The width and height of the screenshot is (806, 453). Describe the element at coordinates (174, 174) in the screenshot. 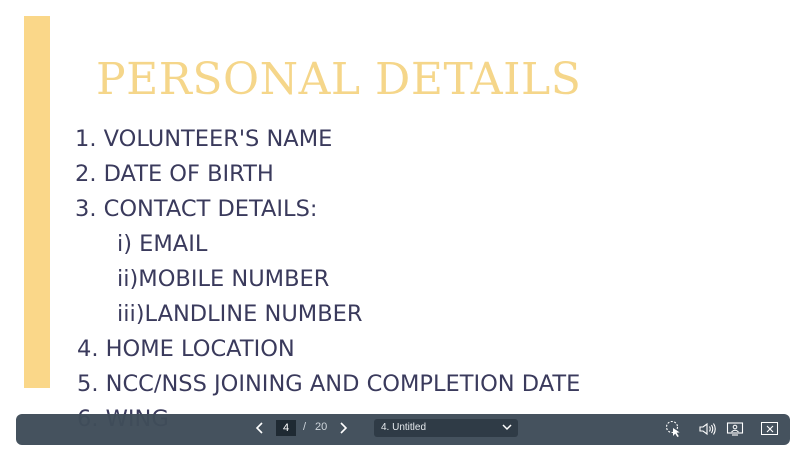

I see `list-item-date-of-birth: 2. DATE OF BIRTH` at that location.